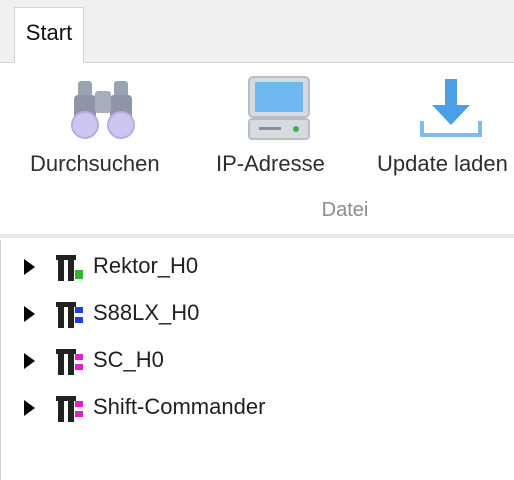 Image resolution: width=514 pixels, height=480 pixels. Describe the element at coordinates (201, 362) in the screenshot. I see `tree-item-sc: SC_H0` at that location.